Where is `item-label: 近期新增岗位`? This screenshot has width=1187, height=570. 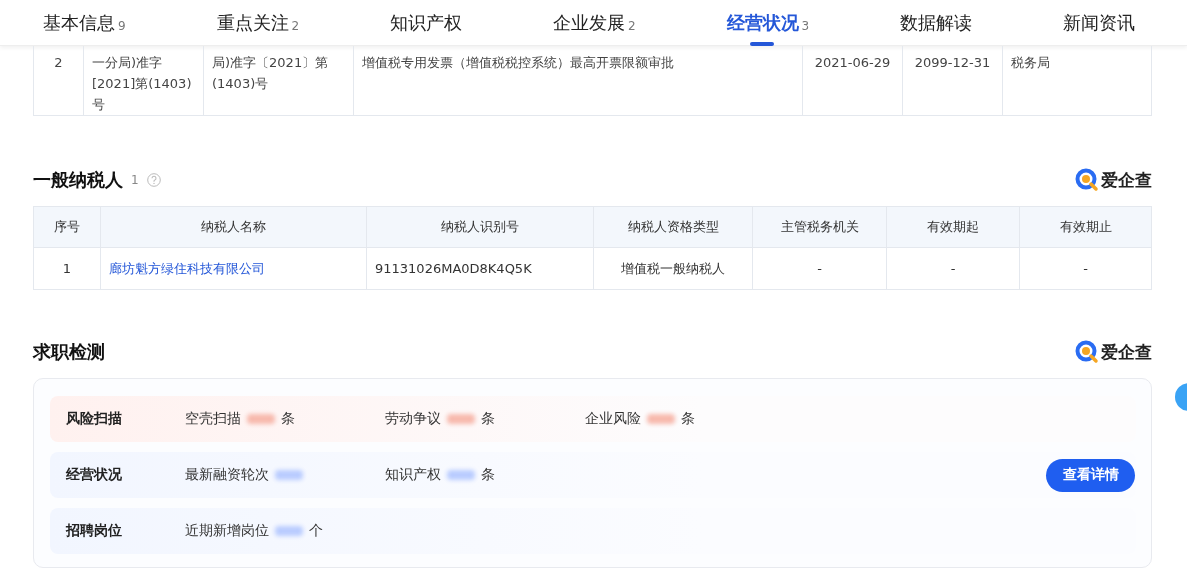
item-label: 近期新增岗位 is located at coordinates (227, 531).